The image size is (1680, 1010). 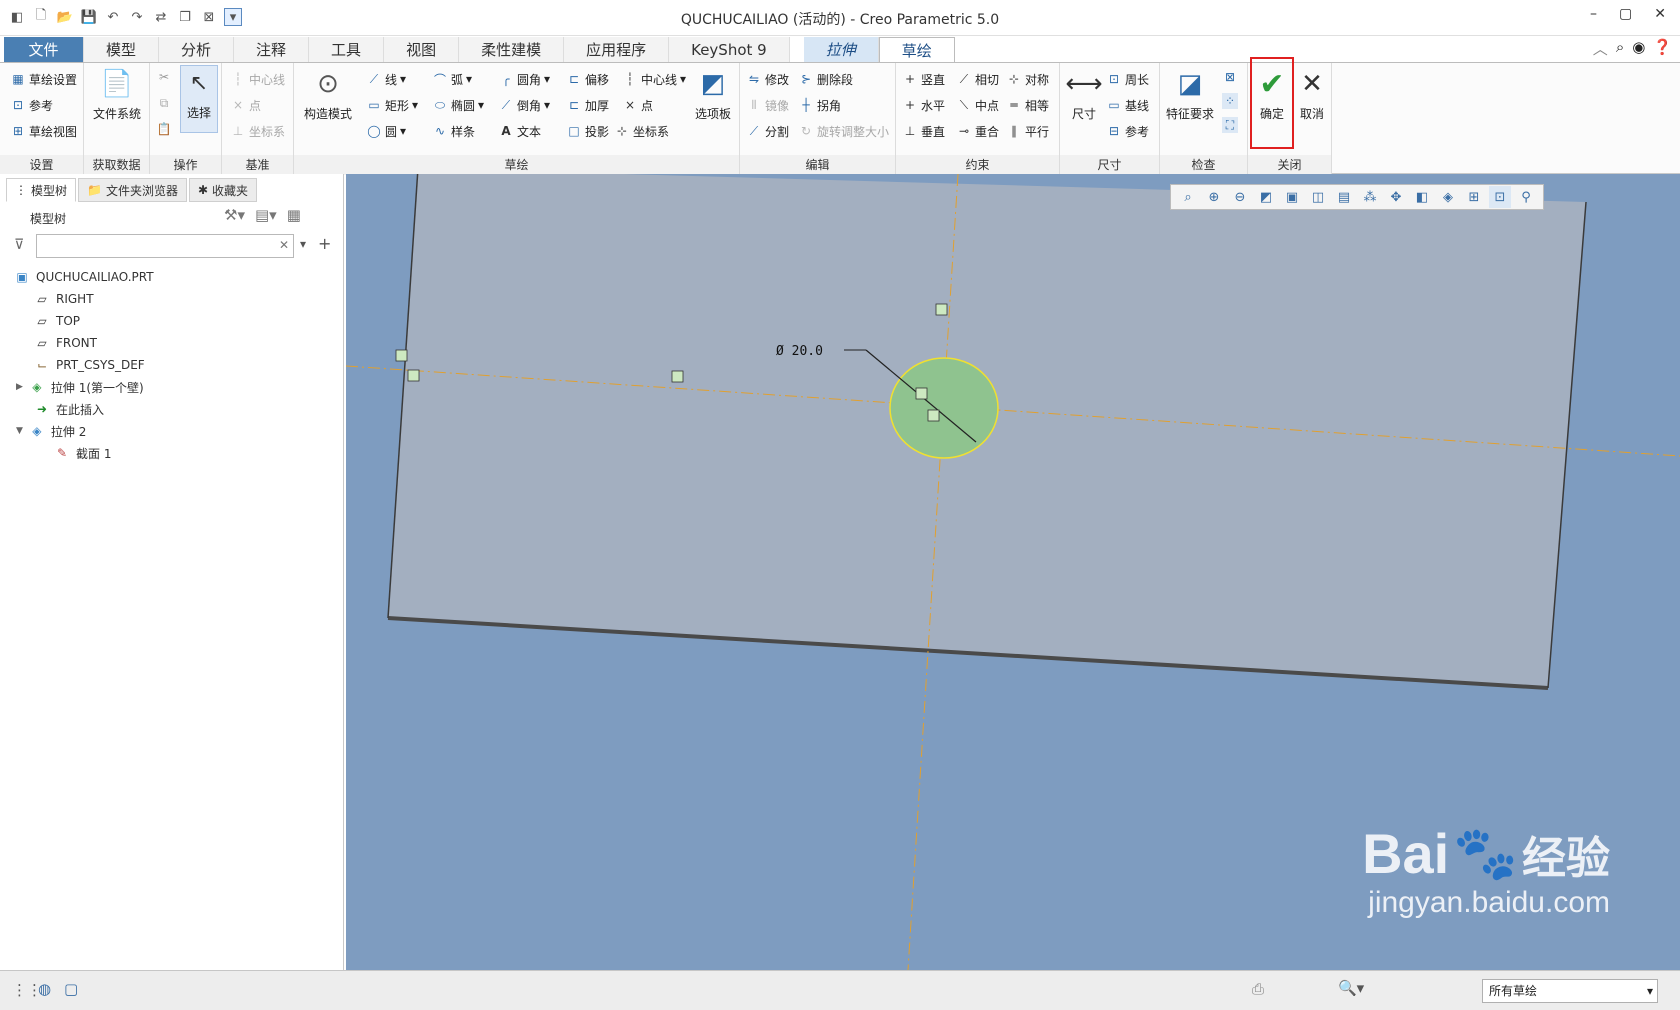 What do you see at coordinates (223, 190) in the screenshot?
I see `tab-favorites: ✱ 收藏夹` at bounding box center [223, 190].